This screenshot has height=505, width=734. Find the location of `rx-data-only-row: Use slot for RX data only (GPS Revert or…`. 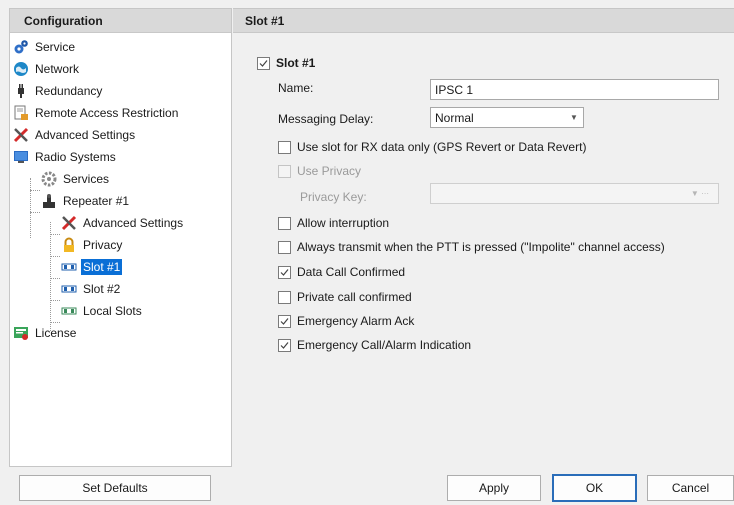

rx-data-only-row: Use slot for RX data only (GPS Revert or… is located at coordinates (432, 147).